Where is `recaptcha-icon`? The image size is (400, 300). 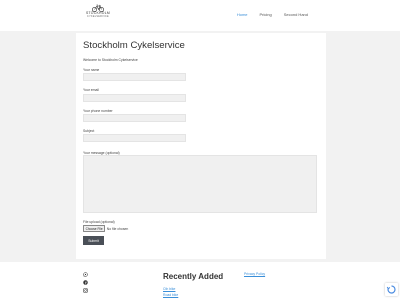
recaptcha-icon is located at coordinates (391, 289).